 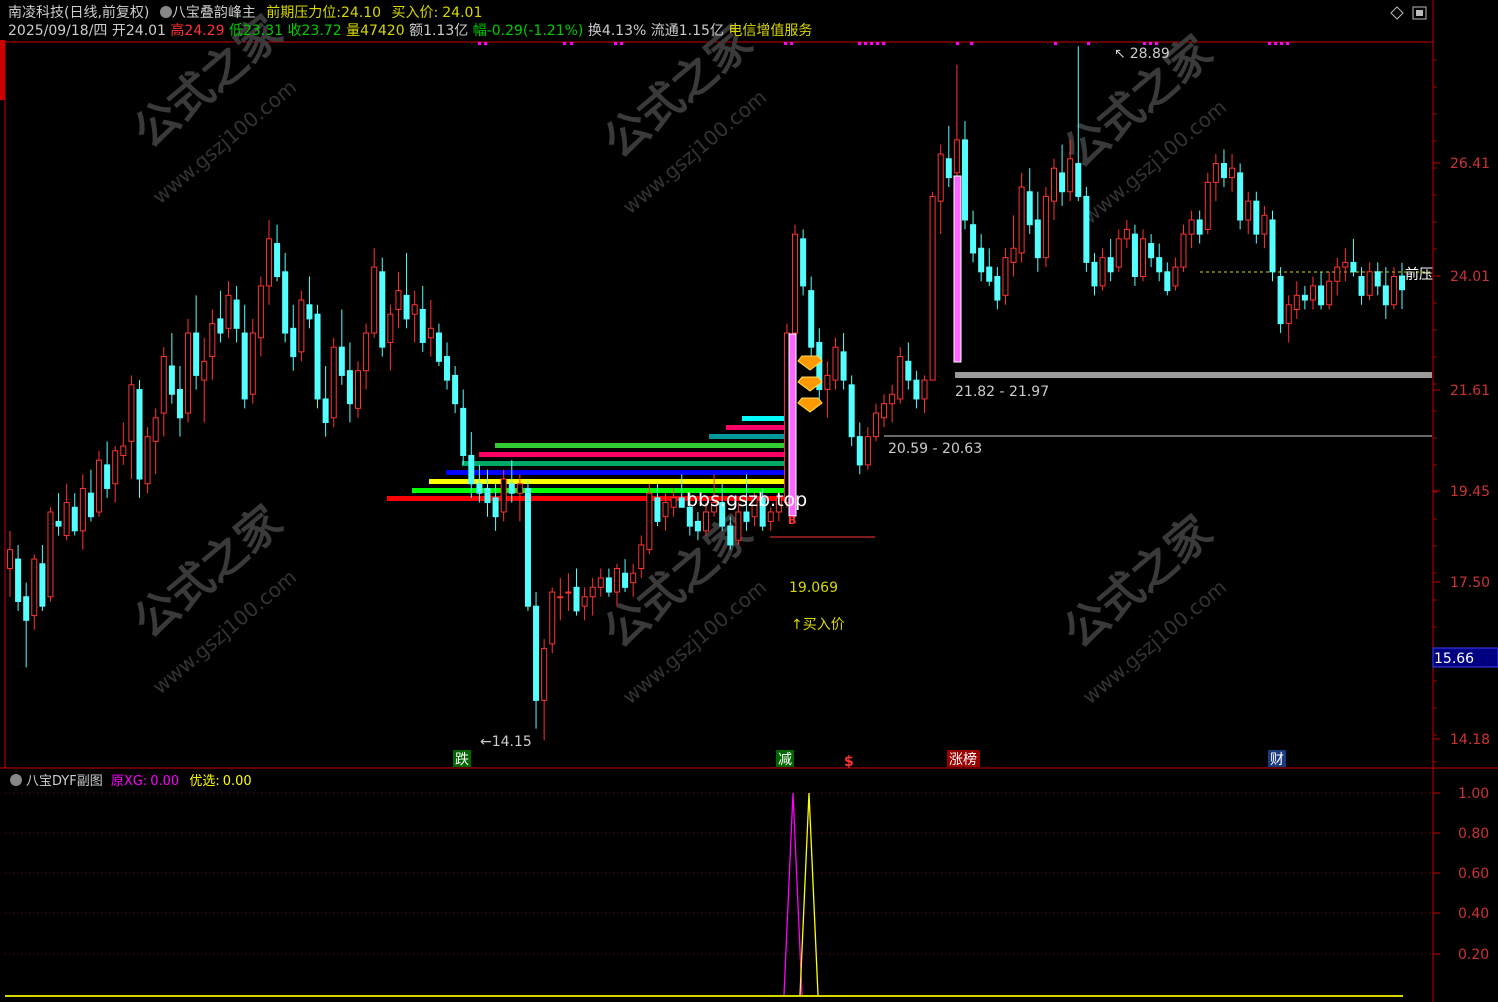 What do you see at coordinates (1193, 375) in the screenshot?
I see `zone-upper-bar` at bounding box center [1193, 375].